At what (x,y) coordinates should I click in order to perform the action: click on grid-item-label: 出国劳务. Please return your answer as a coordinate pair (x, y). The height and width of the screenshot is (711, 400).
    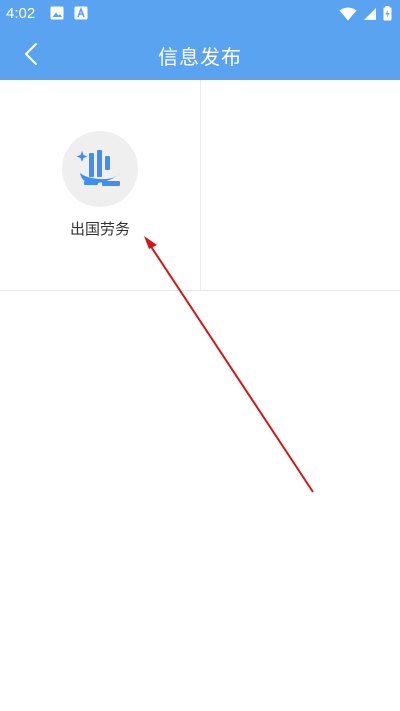
    Looking at the image, I should click on (99, 229).